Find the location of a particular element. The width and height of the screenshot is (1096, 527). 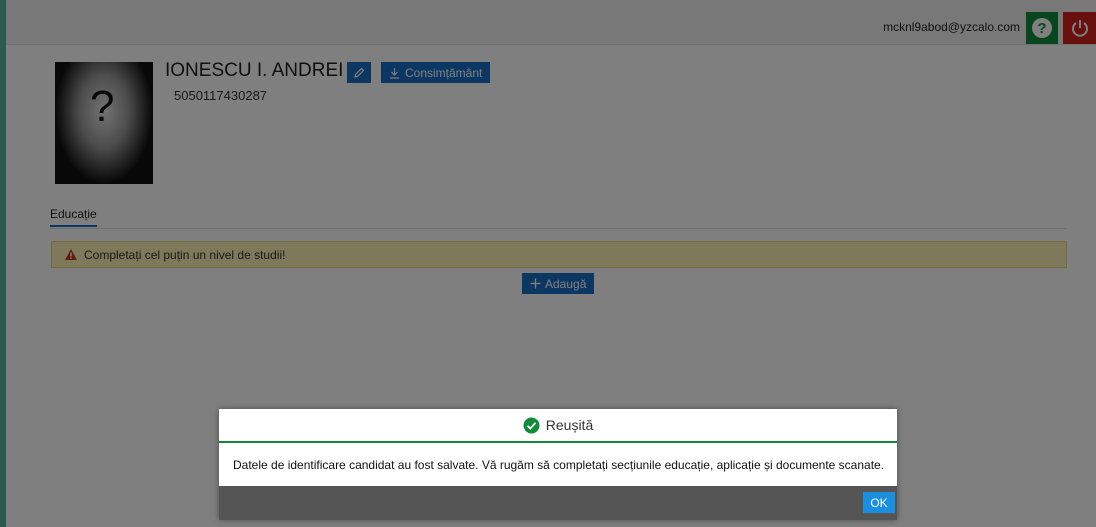

dialog-title: Reușită is located at coordinates (569, 425).